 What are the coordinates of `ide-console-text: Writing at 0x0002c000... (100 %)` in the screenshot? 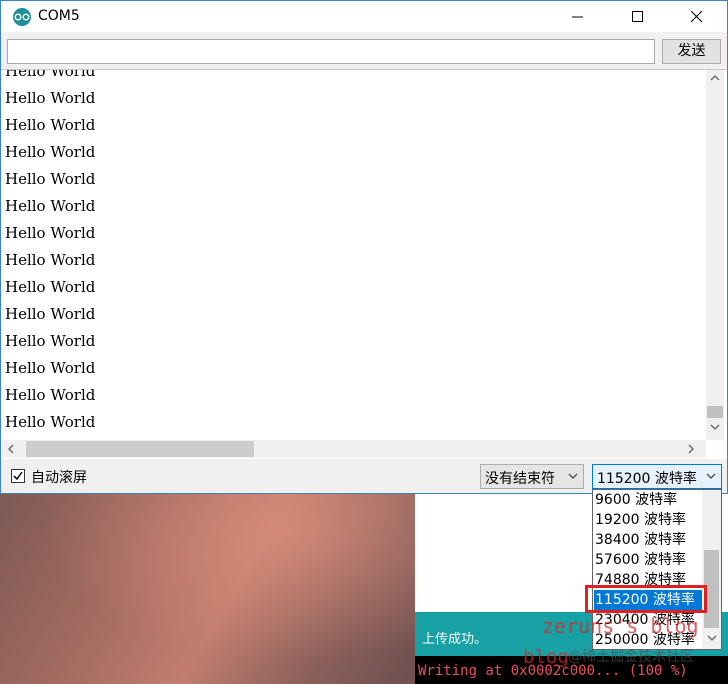 It's located at (553, 671).